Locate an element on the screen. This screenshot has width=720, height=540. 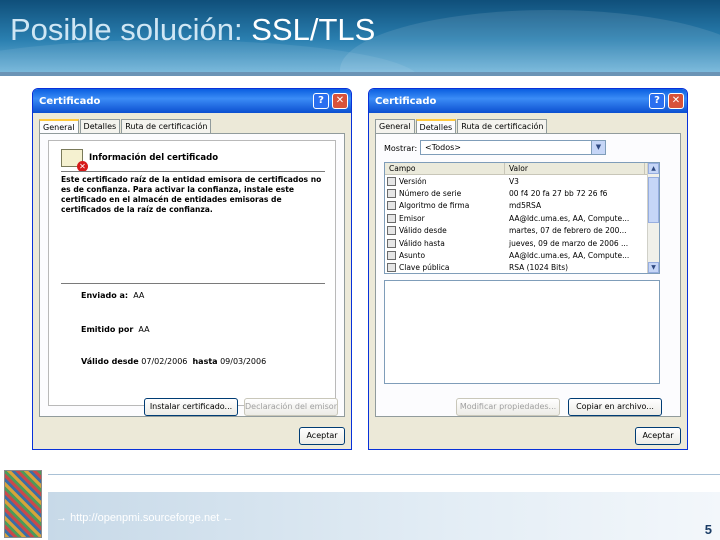
conference-logo is located at coordinates (23, 504).